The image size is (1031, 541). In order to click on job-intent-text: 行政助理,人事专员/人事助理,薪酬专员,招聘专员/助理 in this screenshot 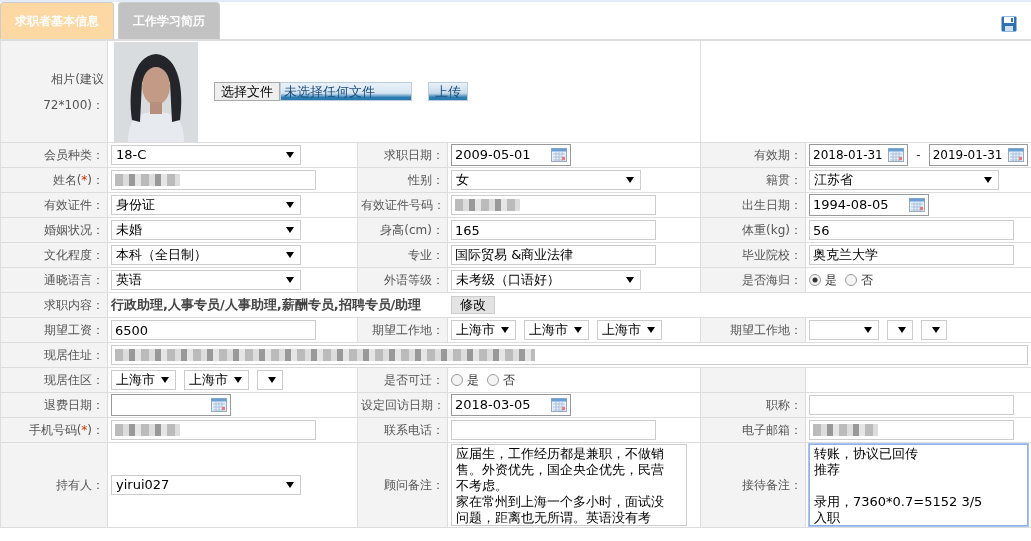, I will do `click(266, 305)`.